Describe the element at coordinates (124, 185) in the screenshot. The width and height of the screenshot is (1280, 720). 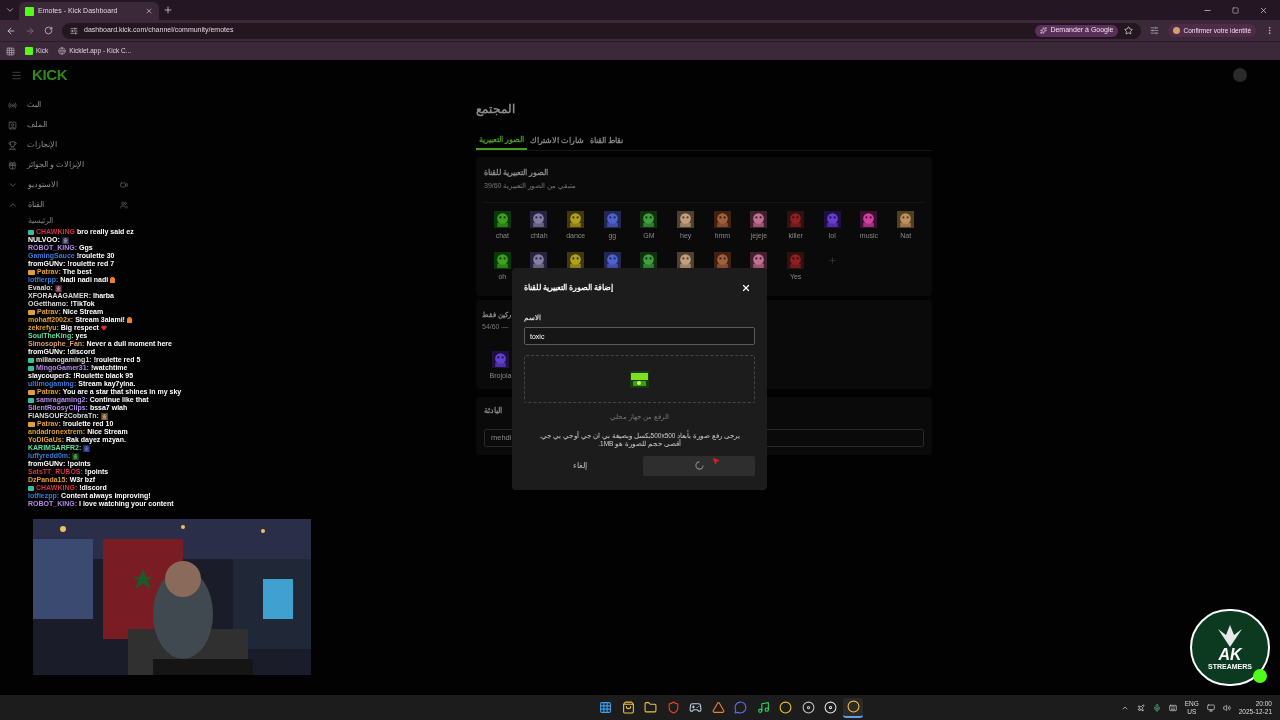
I see `camera-icon` at that location.